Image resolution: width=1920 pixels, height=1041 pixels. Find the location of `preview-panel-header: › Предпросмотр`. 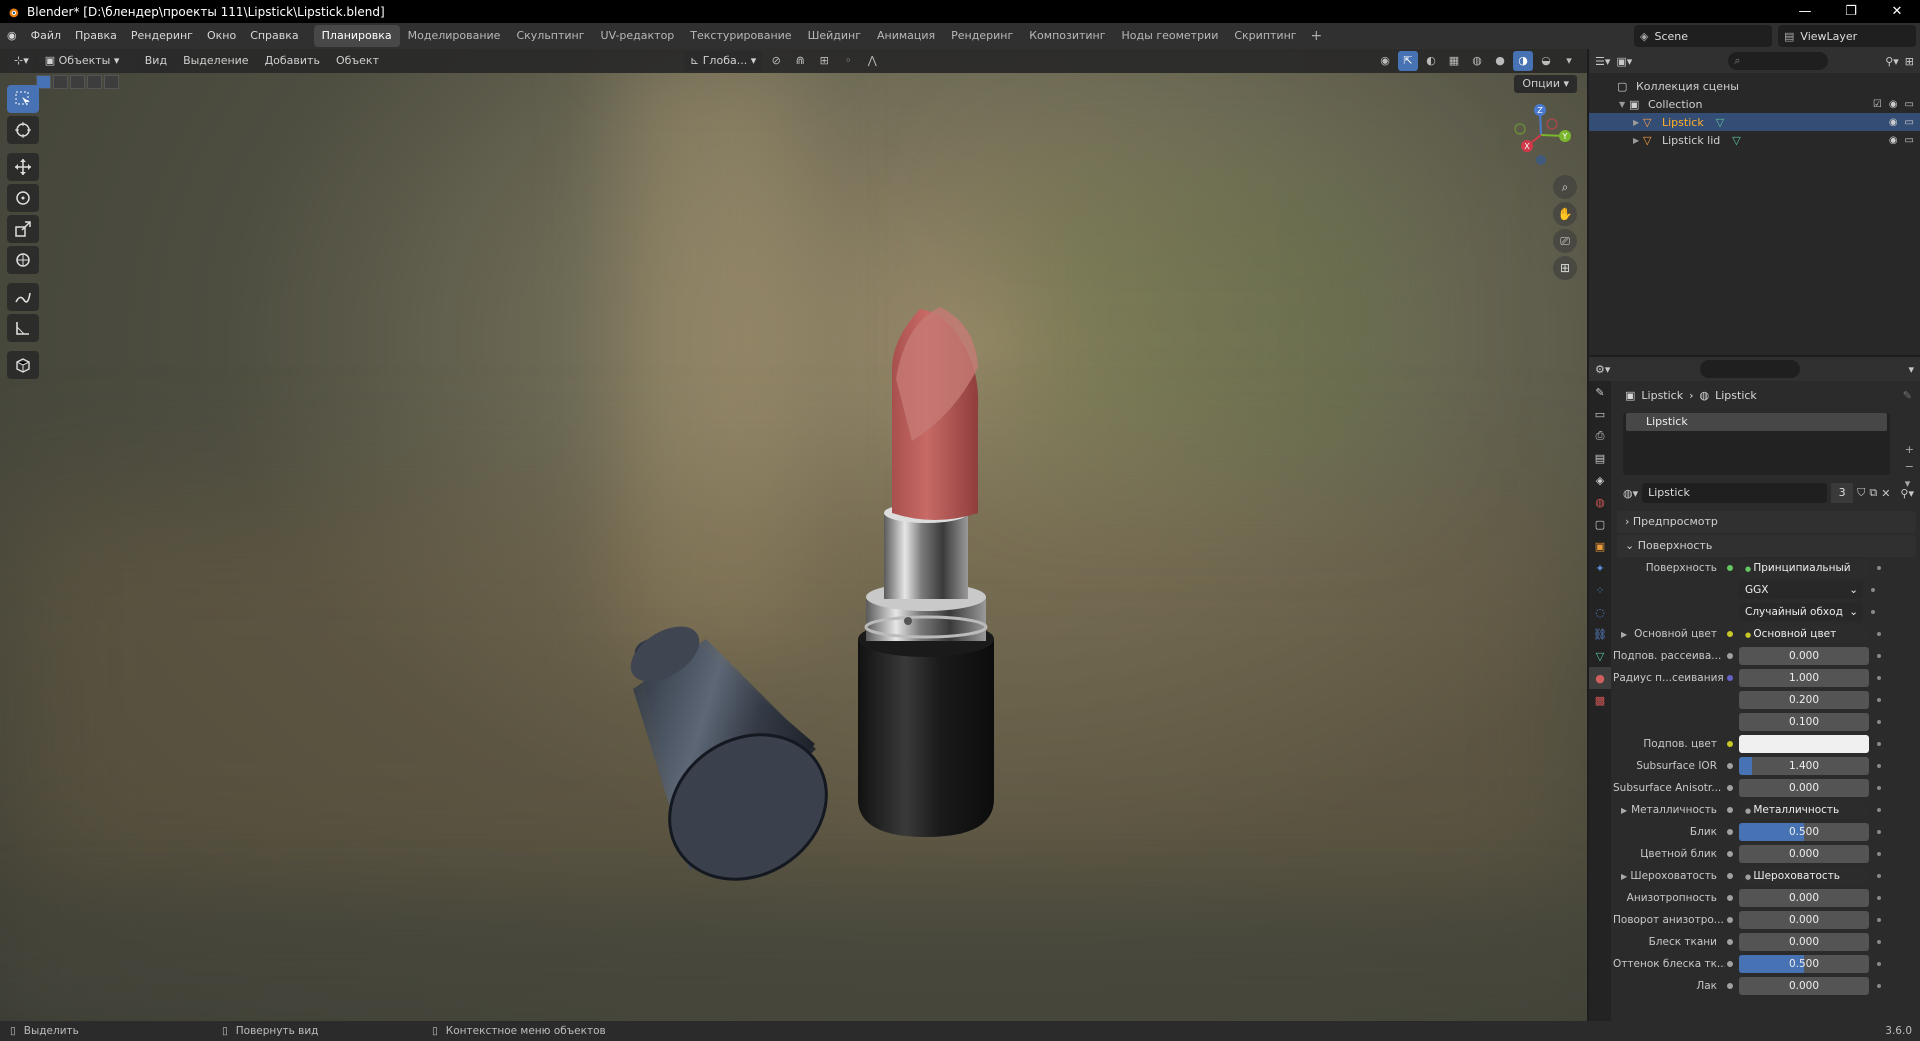

preview-panel-header: › Предпросмотр is located at coordinates (1766, 522).